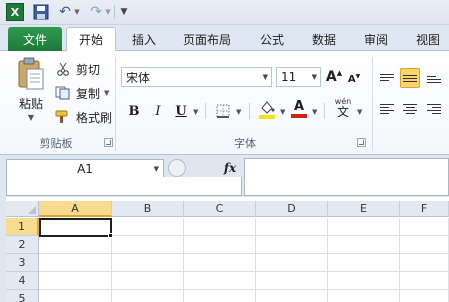 The height and width of the screenshot is (302, 449). I want to click on bold-button: B, so click(134, 111).